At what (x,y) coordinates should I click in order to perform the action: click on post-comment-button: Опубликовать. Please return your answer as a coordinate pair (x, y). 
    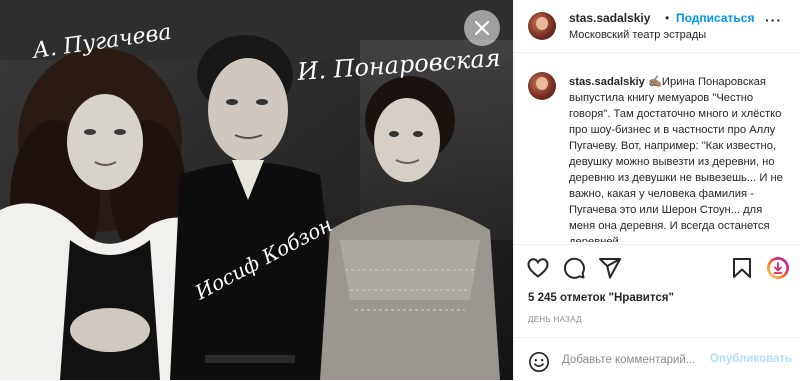
    Looking at the image, I should click on (751, 359).